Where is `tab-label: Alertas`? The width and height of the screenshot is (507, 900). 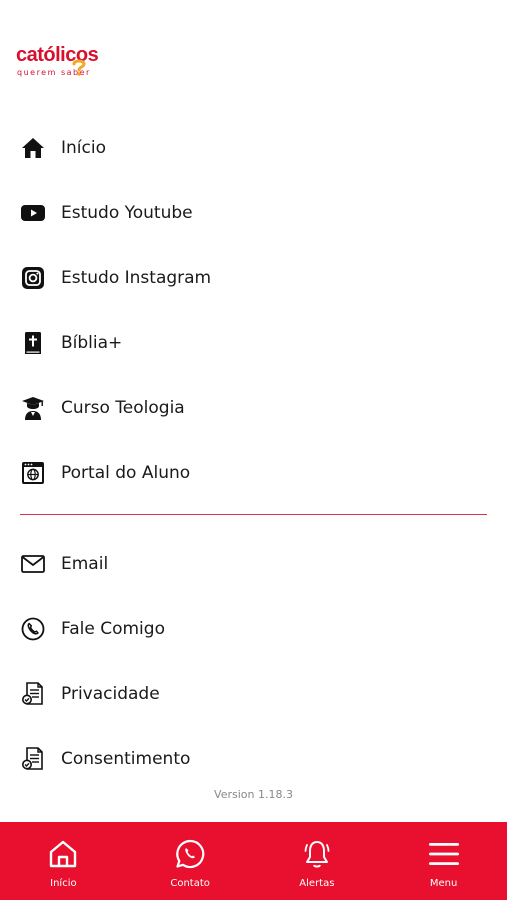 tab-label: Alertas is located at coordinates (317, 883).